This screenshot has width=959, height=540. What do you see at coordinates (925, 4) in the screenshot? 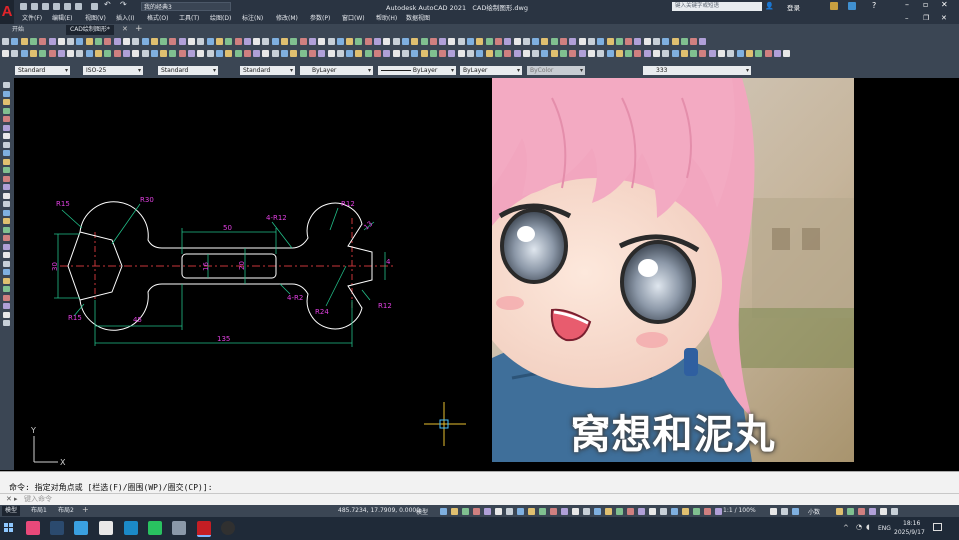
I see `maximize-icon: ▫` at bounding box center [925, 4].